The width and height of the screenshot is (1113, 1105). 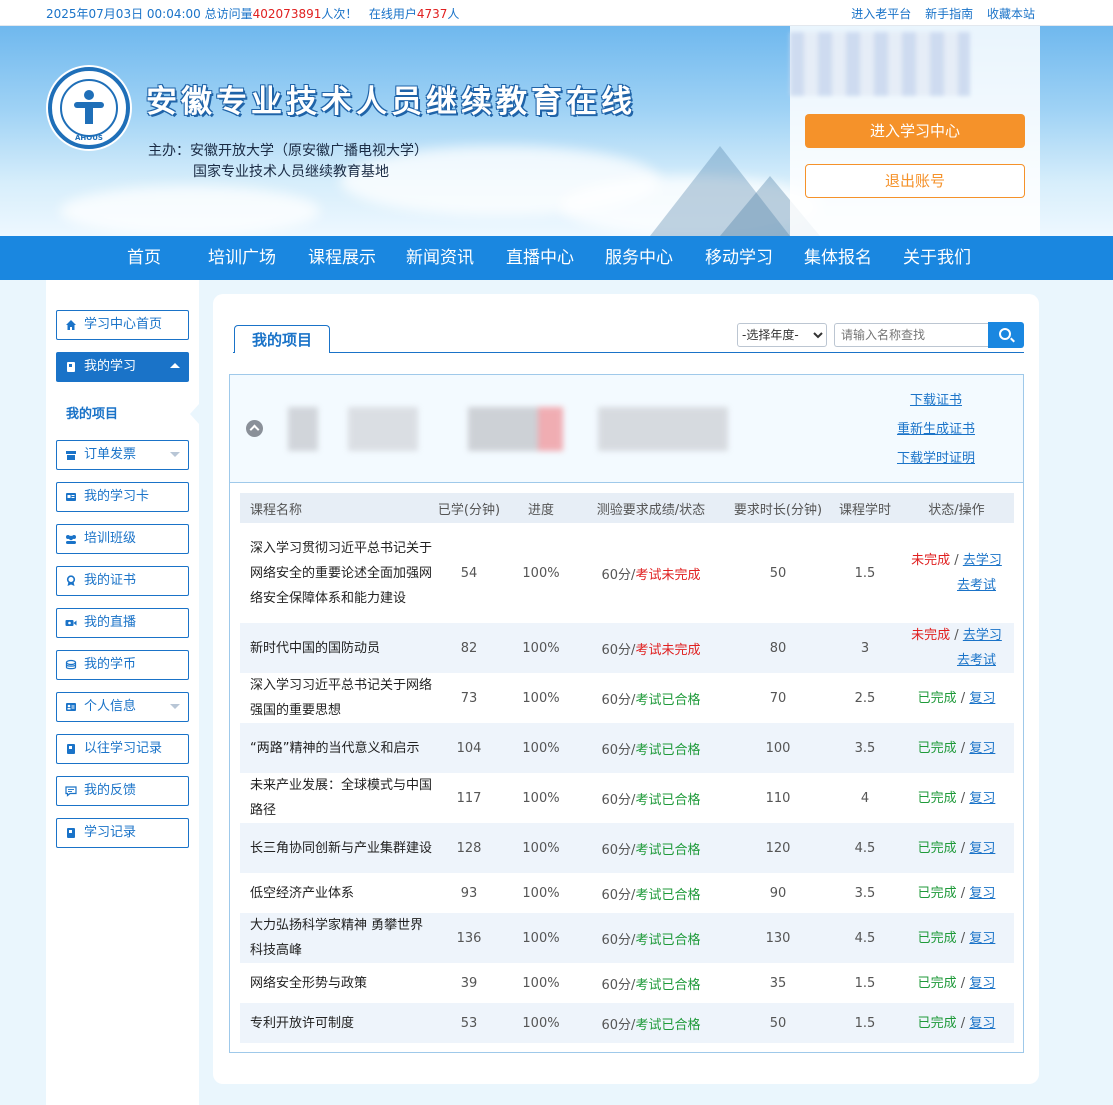 I want to click on project-links: 下载证书 重新生成证书 下载学时证明, so click(x=936, y=434).